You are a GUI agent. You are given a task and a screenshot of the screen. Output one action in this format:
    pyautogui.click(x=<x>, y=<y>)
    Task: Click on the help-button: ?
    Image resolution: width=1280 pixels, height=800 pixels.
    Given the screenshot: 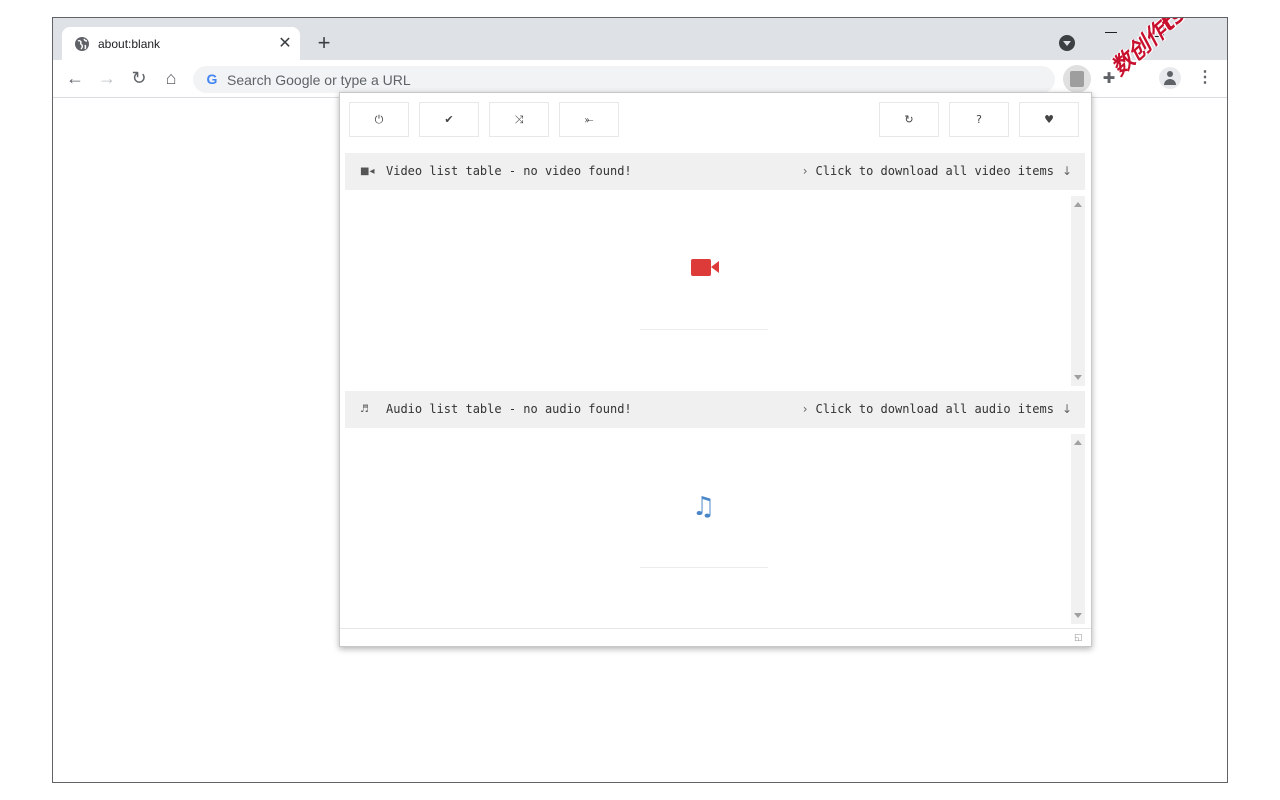 What is the action you would take?
    pyautogui.click(x=979, y=119)
    